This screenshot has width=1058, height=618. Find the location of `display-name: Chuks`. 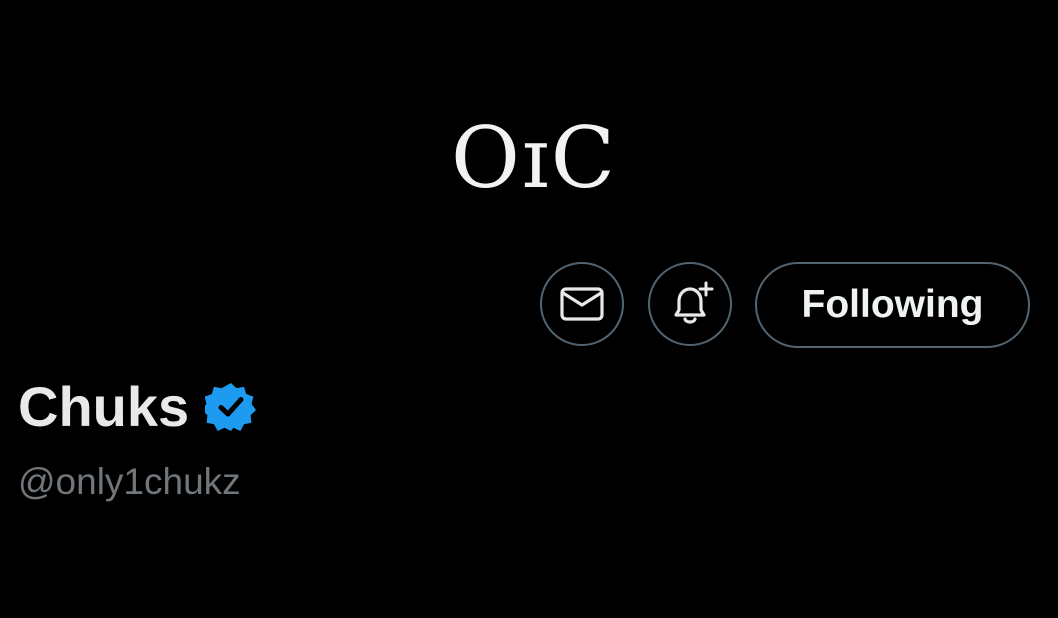

display-name: Chuks is located at coordinates (104, 406).